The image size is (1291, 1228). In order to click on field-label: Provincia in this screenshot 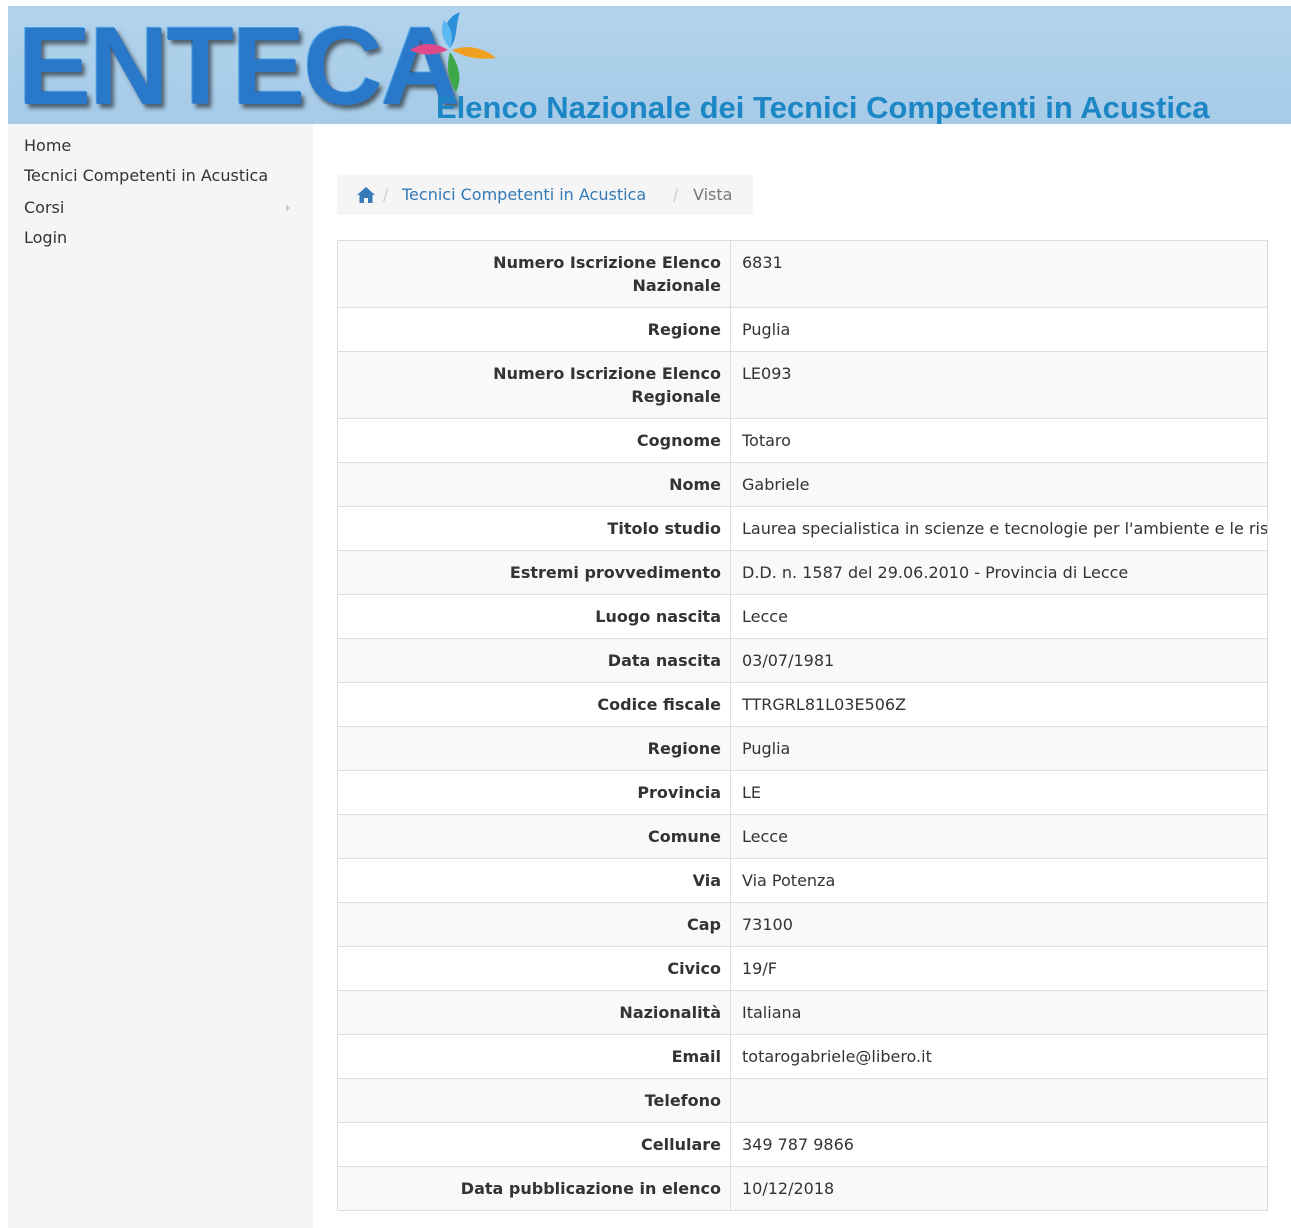, I will do `click(534, 792)`.